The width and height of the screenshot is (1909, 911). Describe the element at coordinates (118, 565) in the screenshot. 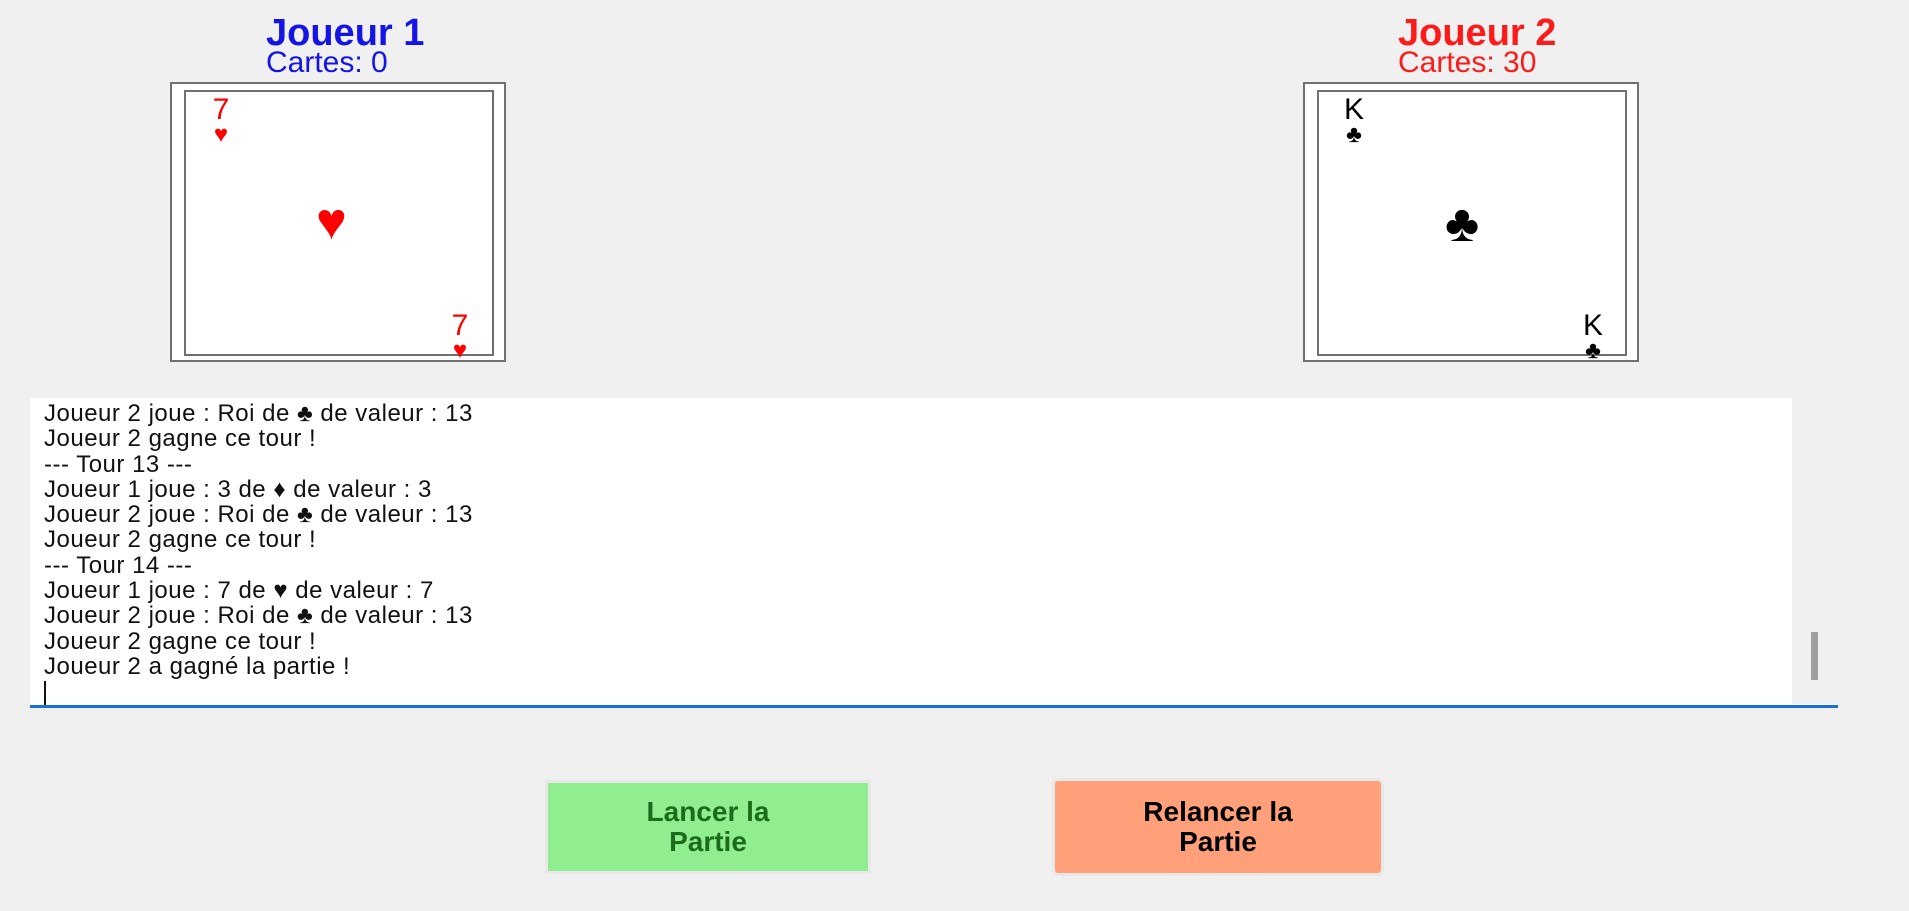

I see `log-line: --- Tour 14 ---` at that location.